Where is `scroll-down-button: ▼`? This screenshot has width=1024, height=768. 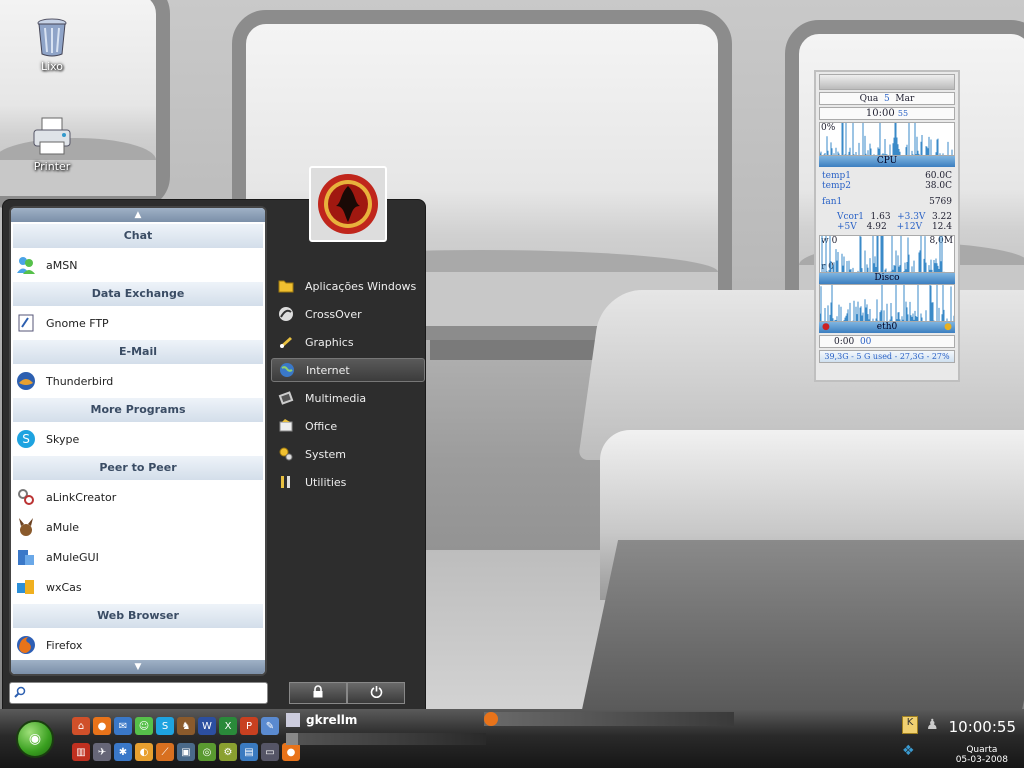 scroll-down-button: ▼ is located at coordinates (138, 667).